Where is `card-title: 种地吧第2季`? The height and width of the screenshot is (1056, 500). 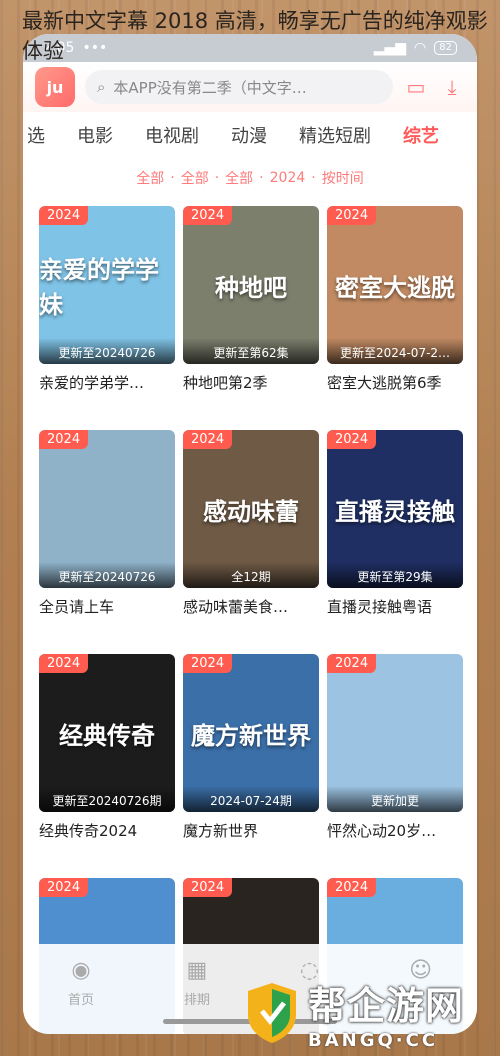 card-title: 种地吧第2季 is located at coordinates (251, 378).